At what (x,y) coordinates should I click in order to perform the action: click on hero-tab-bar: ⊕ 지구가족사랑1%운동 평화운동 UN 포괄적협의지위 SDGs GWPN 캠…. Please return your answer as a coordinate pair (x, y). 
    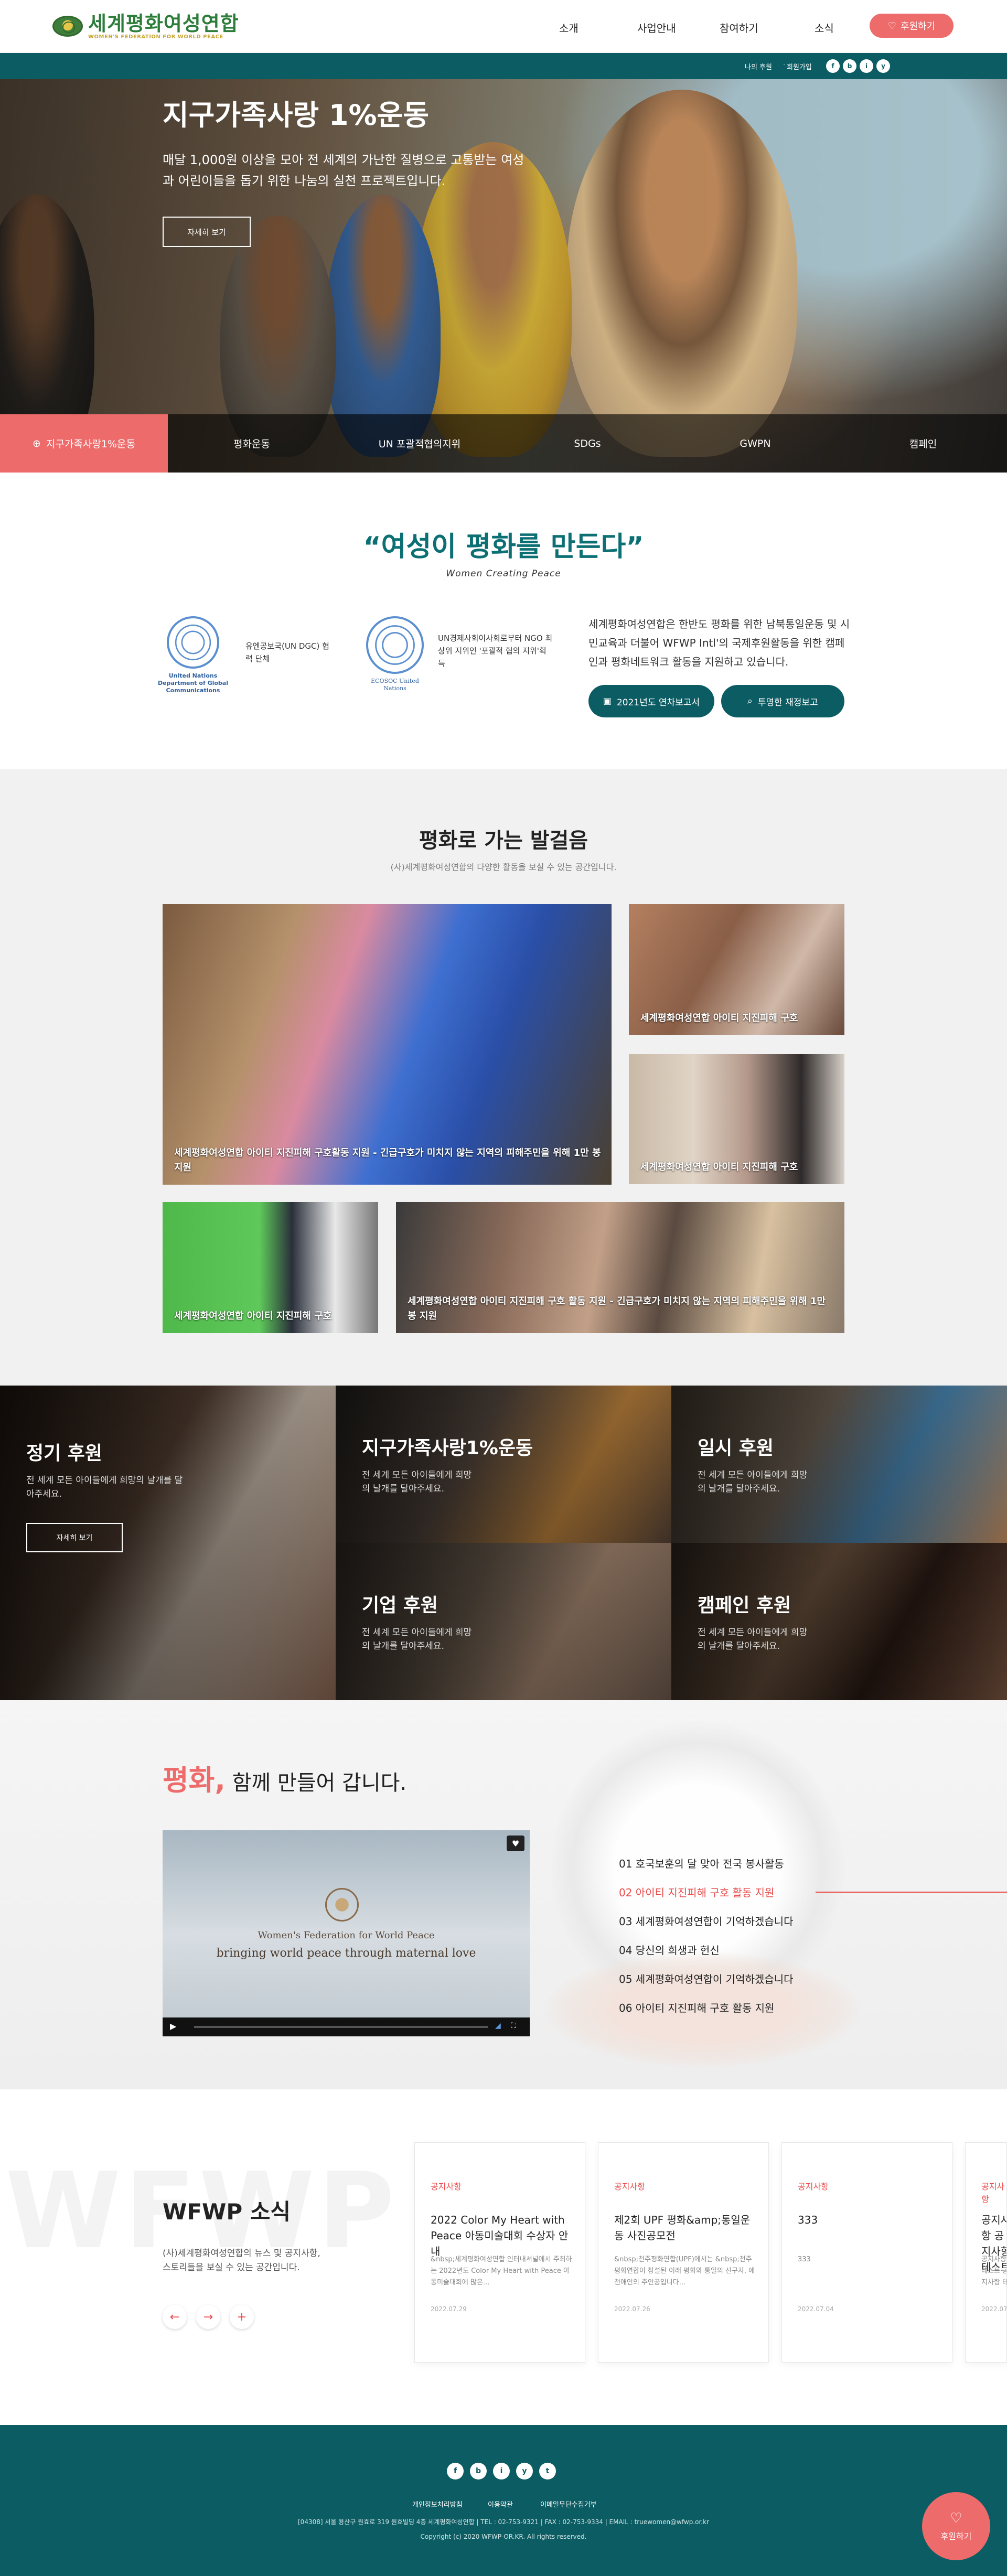
    Looking at the image, I should click on (504, 443).